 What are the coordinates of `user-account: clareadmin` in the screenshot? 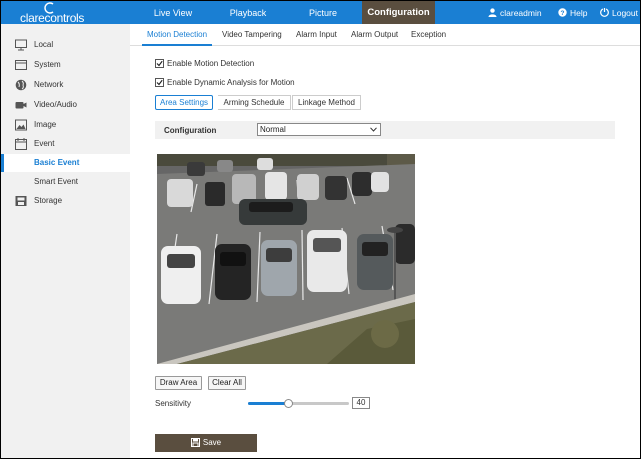 It's located at (515, 13).